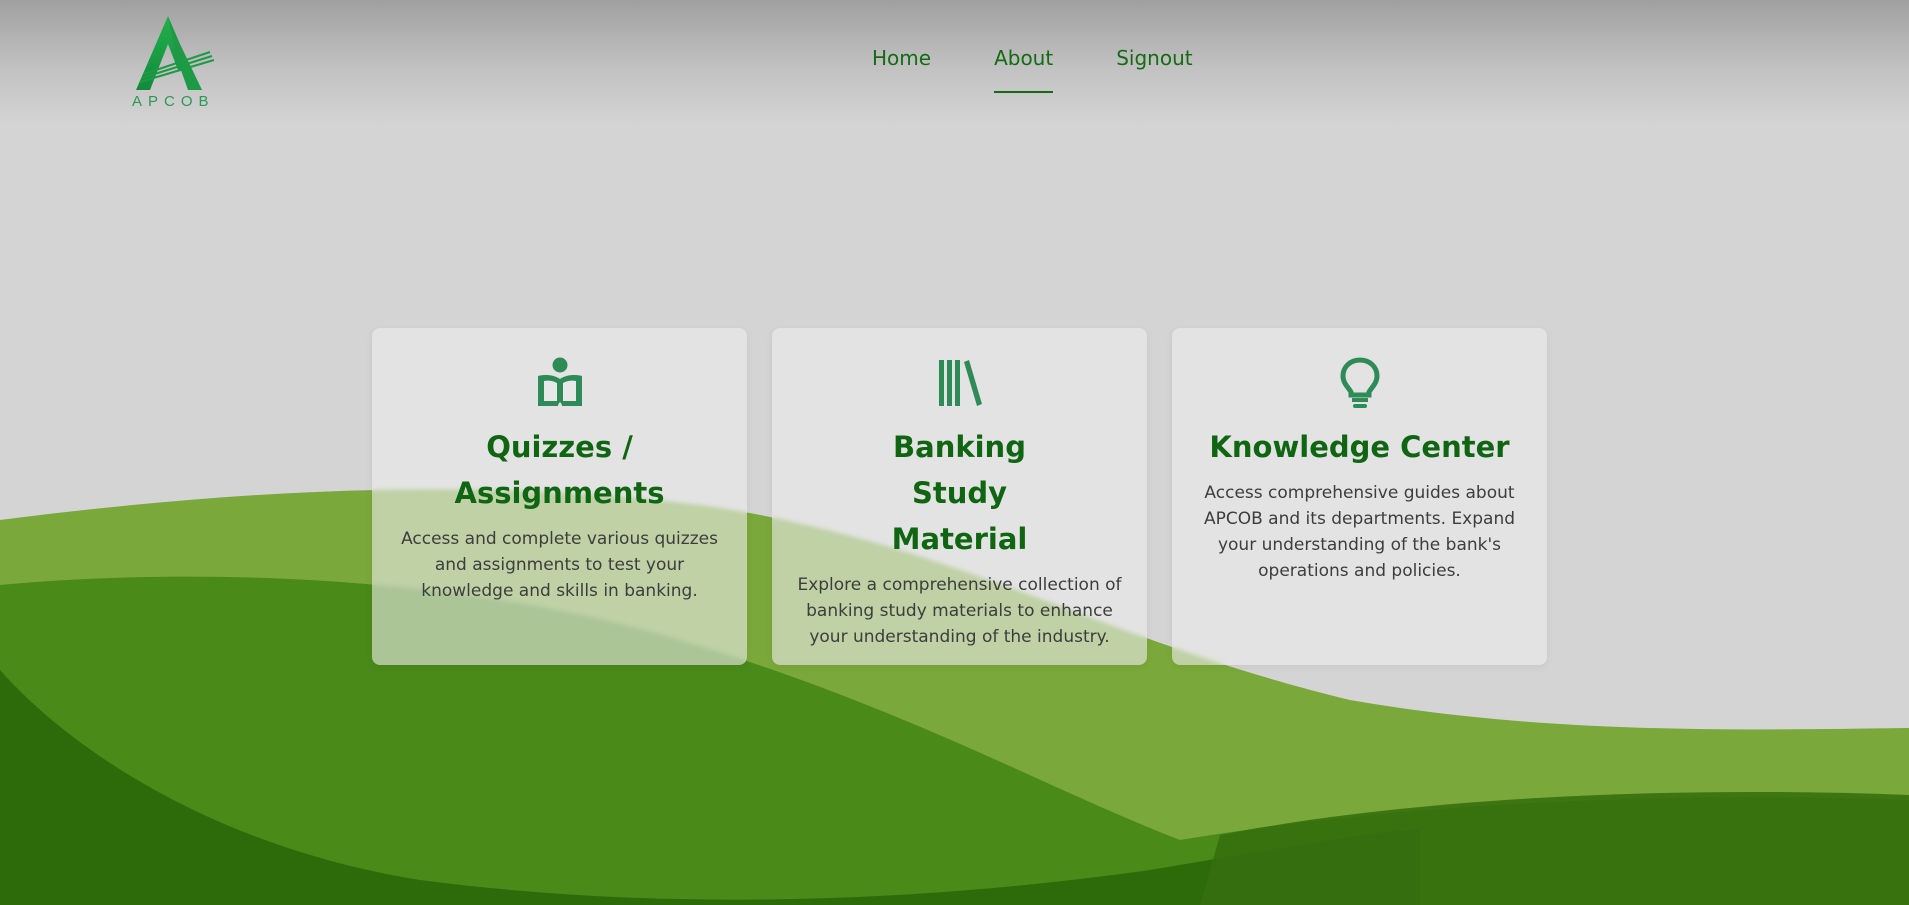 This screenshot has width=1909, height=905. What do you see at coordinates (1024, 69) in the screenshot?
I see `nav-about: About` at bounding box center [1024, 69].